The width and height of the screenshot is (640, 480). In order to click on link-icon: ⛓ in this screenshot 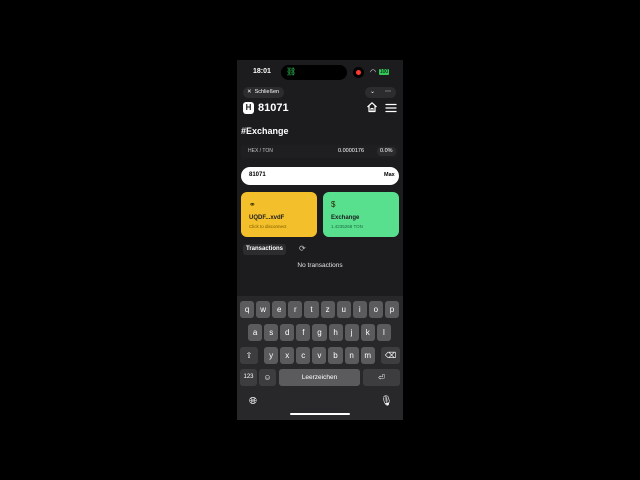, I will do `click(291, 71)`.